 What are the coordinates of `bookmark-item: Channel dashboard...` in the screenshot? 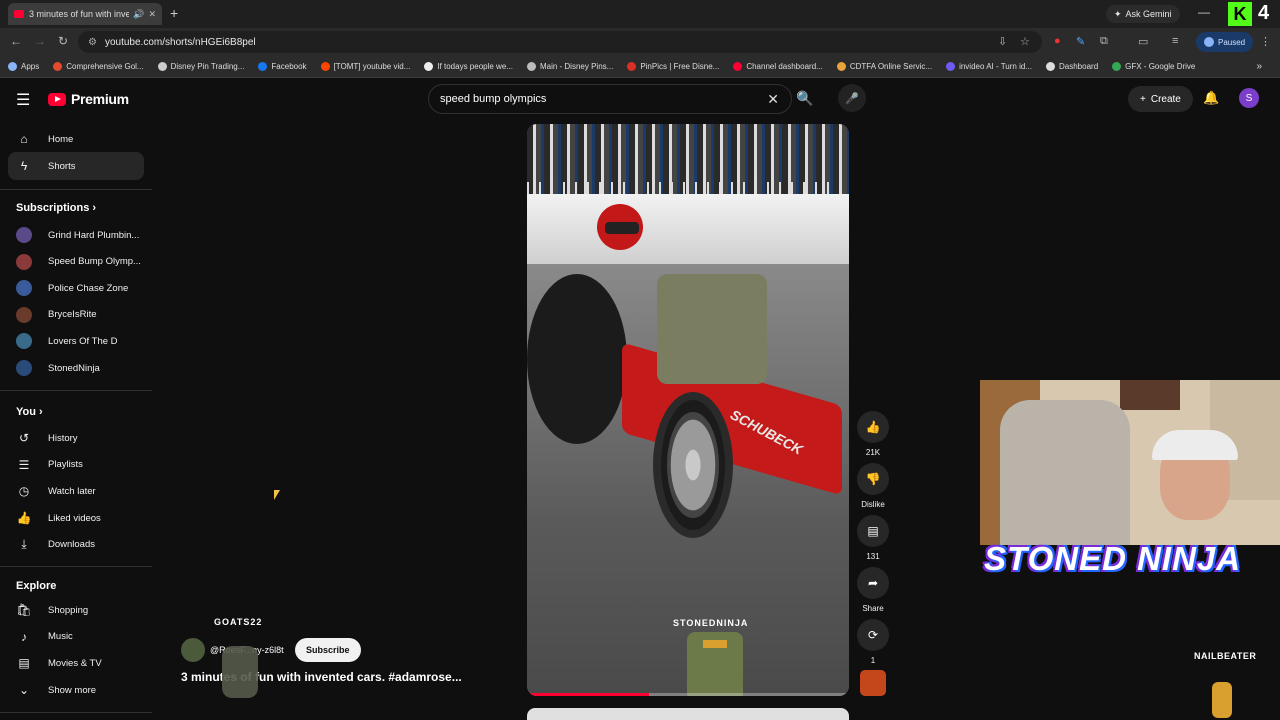 It's located at (778, 66).